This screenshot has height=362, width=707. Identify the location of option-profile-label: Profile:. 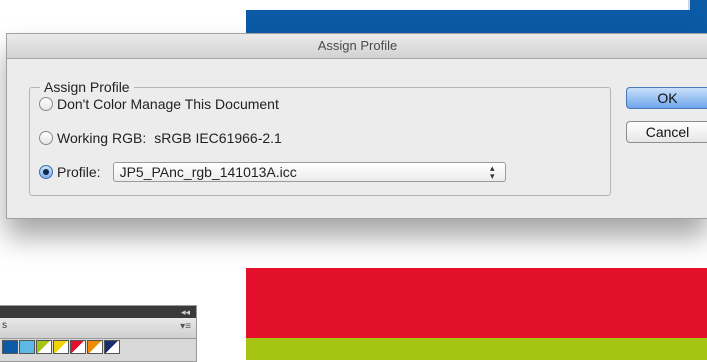
(79, 172).